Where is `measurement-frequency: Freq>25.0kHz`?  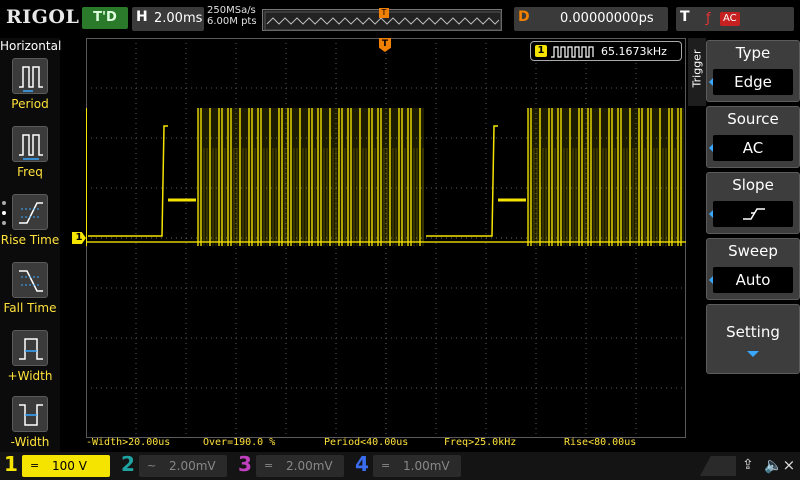
measurement-frequency: Freq>25.0kHz is located at coordinates (480, 442).